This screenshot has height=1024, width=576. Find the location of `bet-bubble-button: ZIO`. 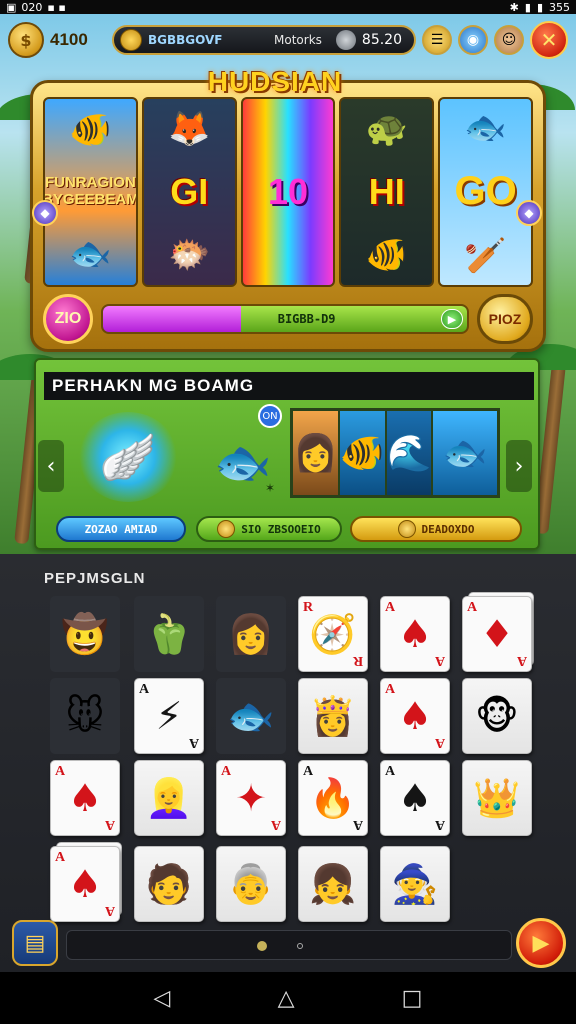

bet-bubble-button: ZIO is located at coordinates (68, 319).